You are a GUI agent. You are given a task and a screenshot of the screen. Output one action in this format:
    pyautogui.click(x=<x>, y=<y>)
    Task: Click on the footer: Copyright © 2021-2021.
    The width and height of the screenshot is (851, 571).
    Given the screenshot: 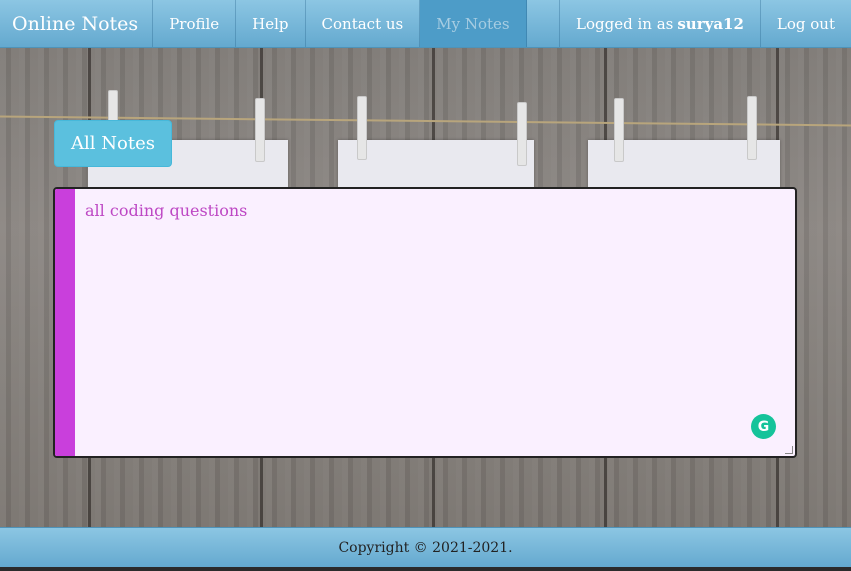 What is the action you would take?
    pyautogui.click(x=425, y=547)
    